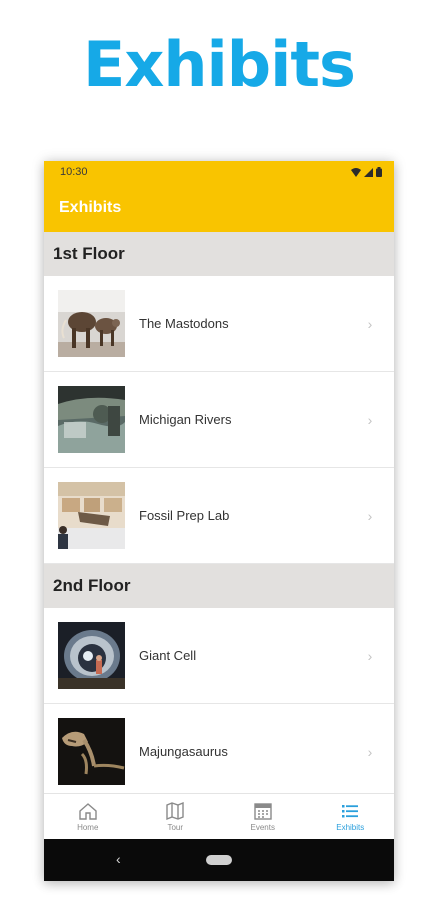 The width and height of the screenshot is (438, 900). What do you see at coordinates (168, 655) in the screenshot?
I see `list-item-label: Giant Cell` at bounding box center [168, 655].